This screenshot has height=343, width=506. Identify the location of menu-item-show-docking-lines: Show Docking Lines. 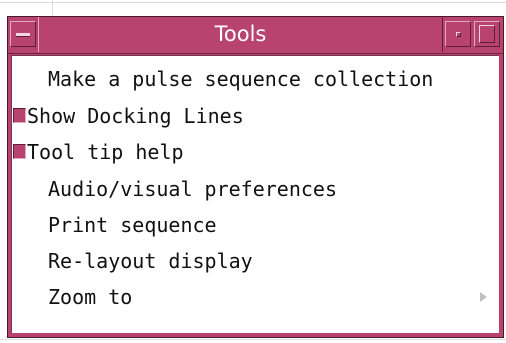
(255, 116).